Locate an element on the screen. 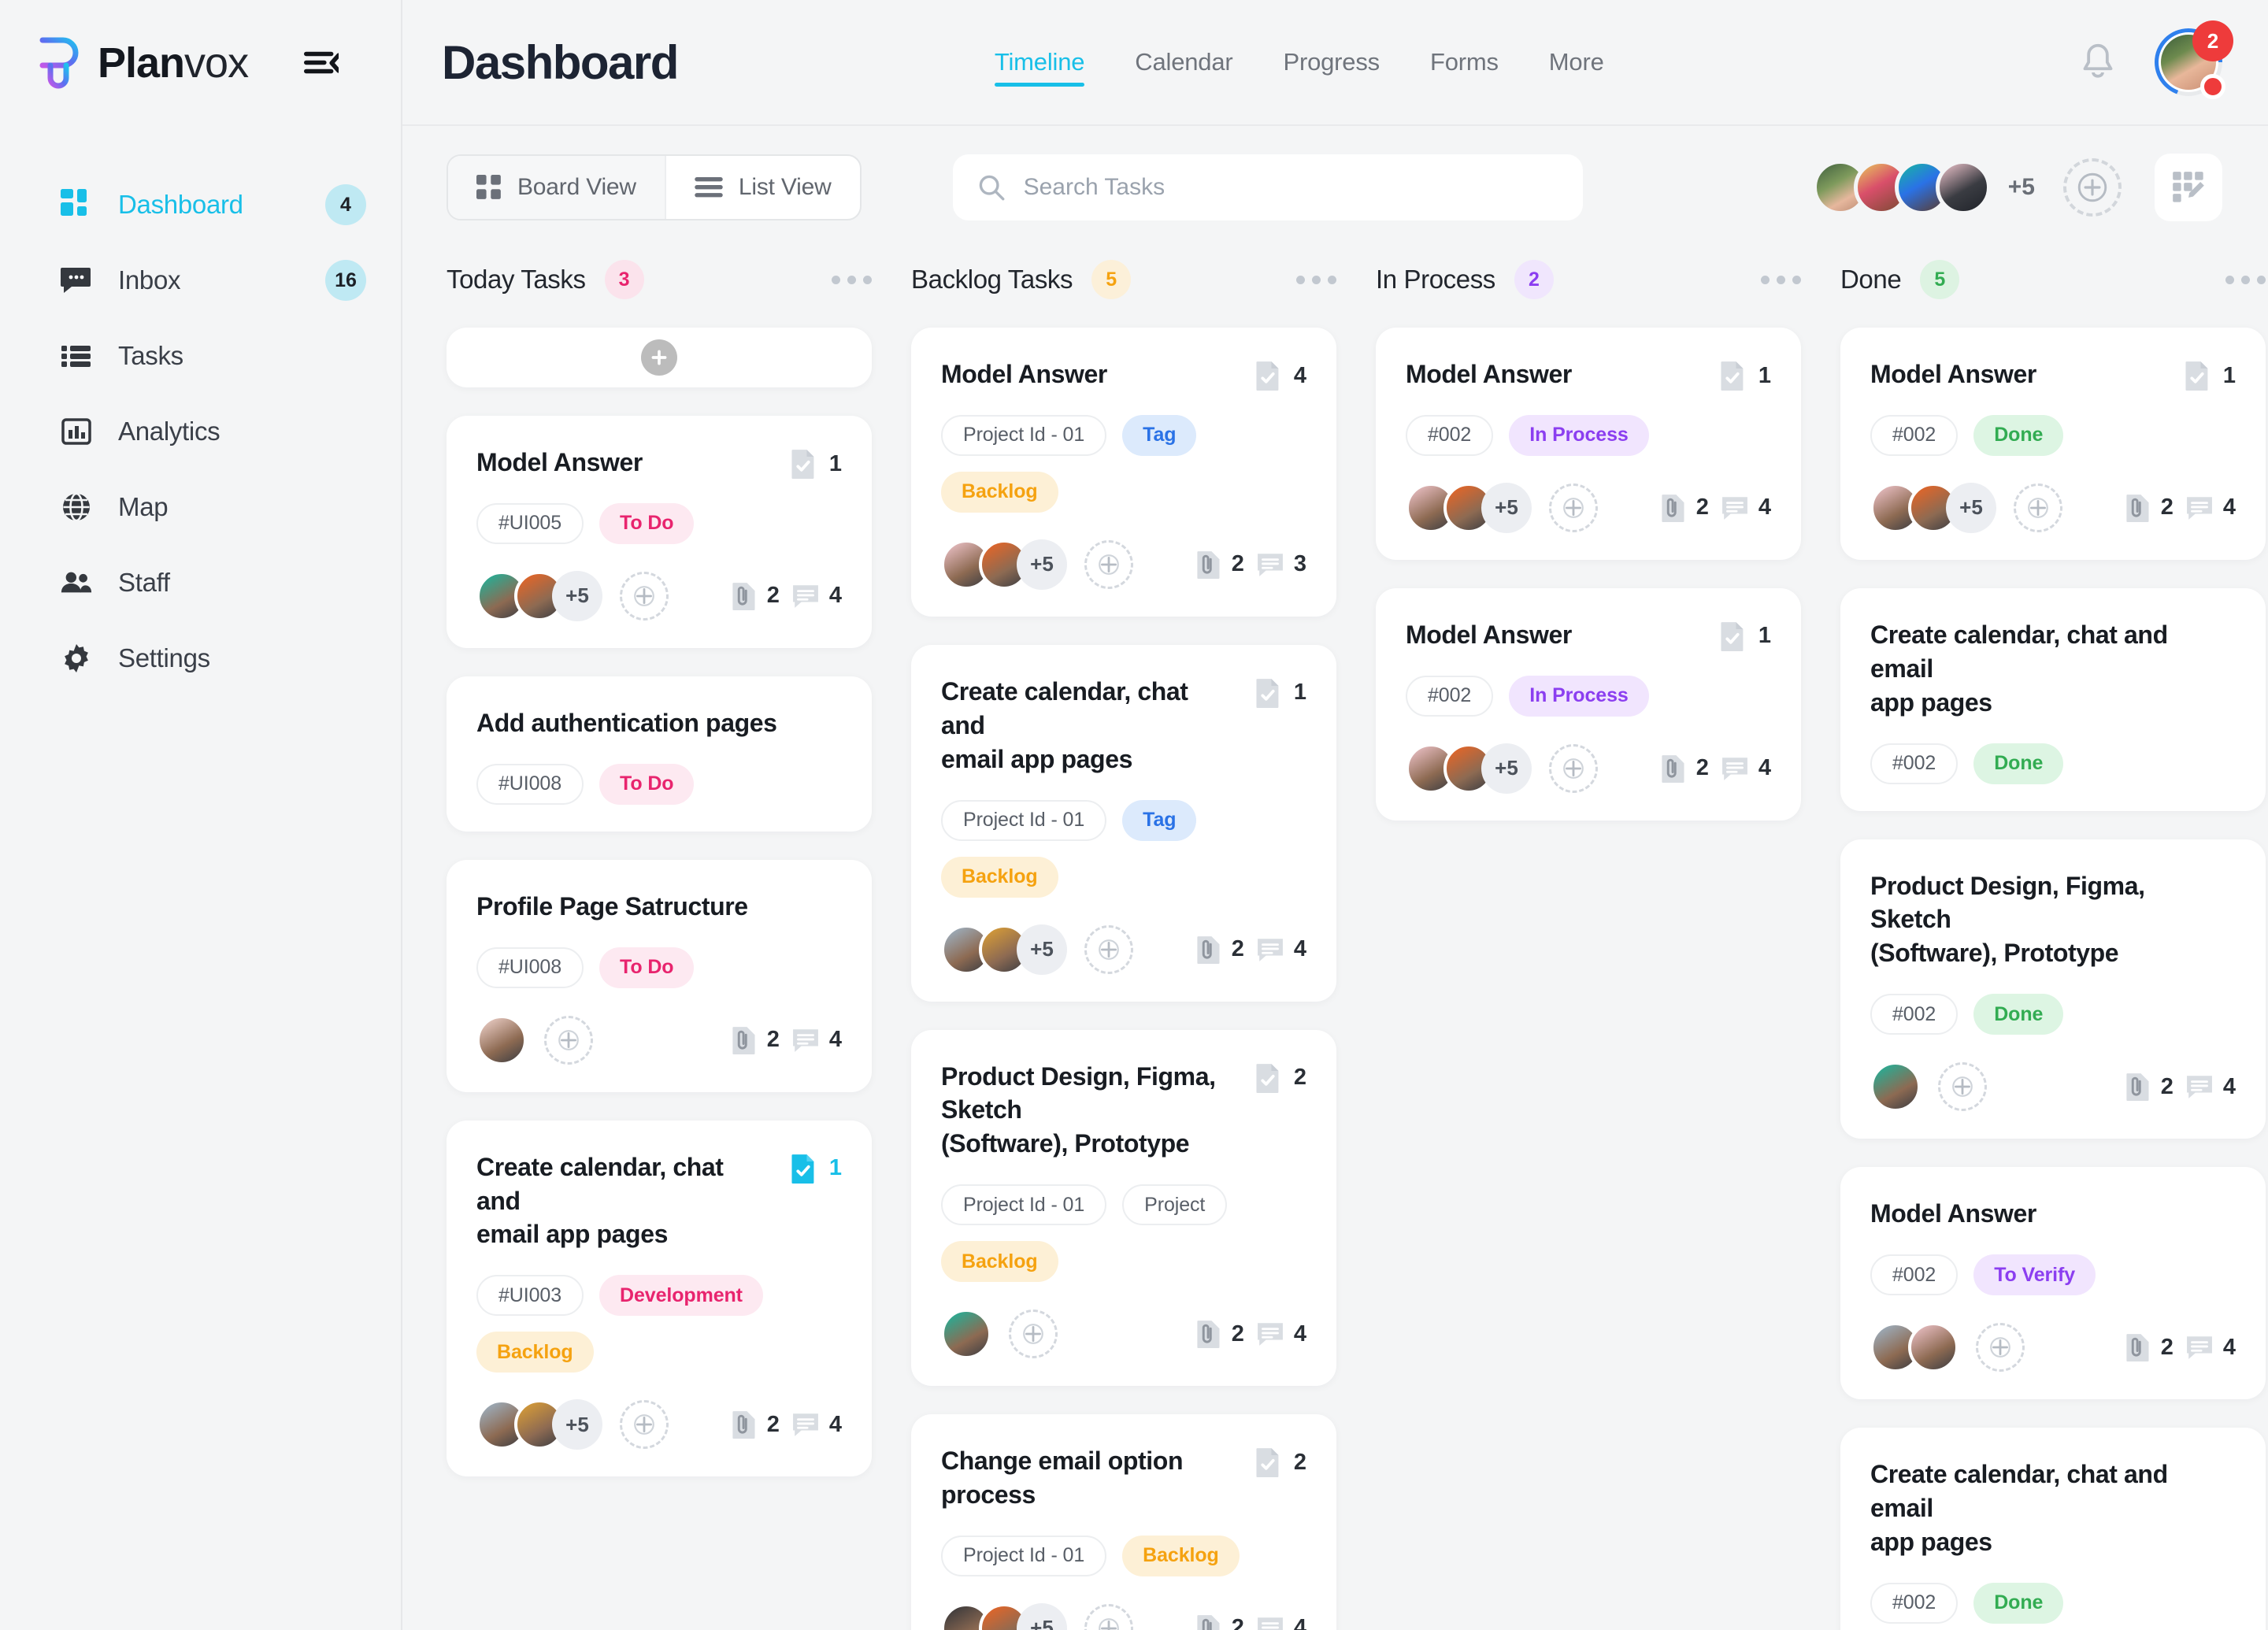  search-box is located at coordinates (1267, 187).